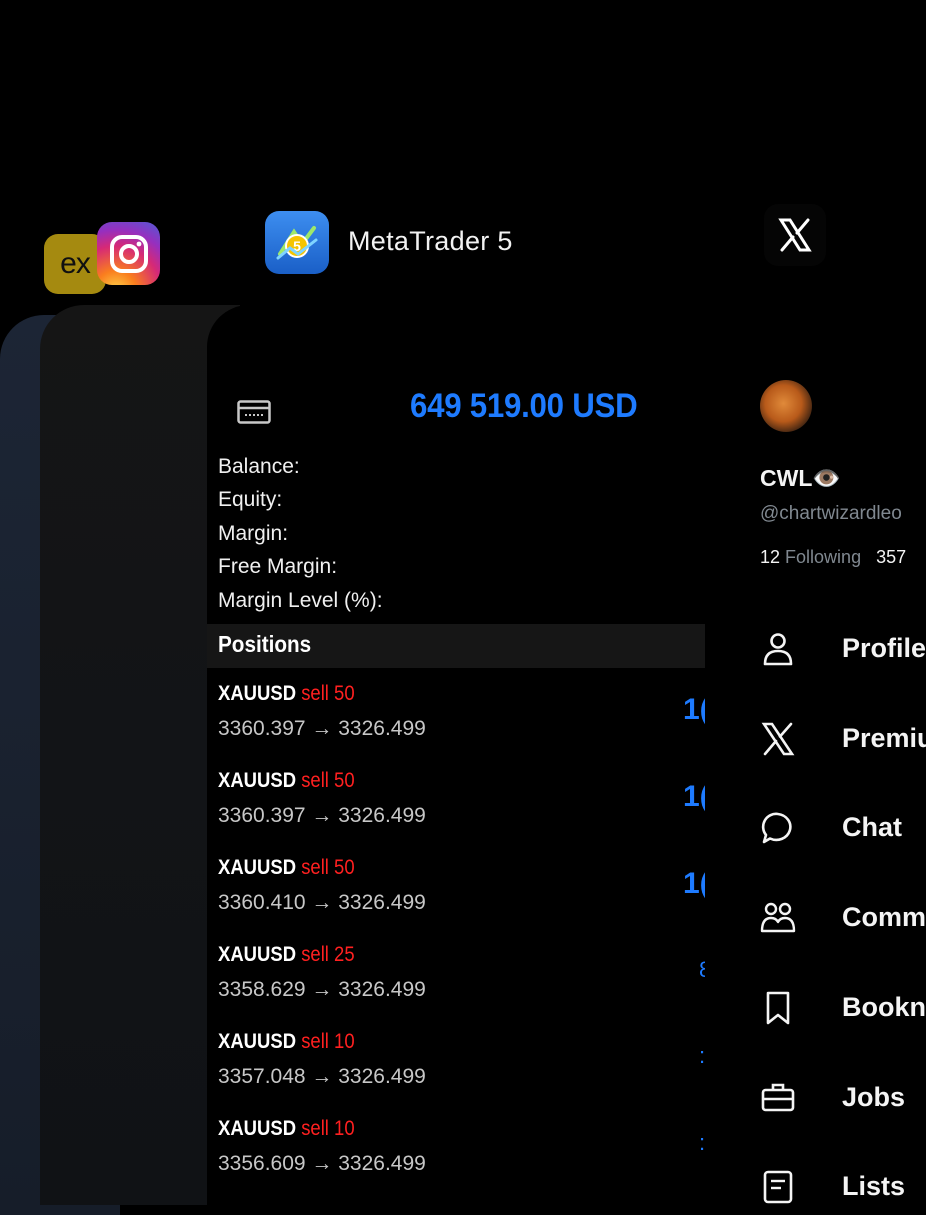 The image size is (926, 1215). What do you see at coordinates (430, 241) in the screenshot?
I see `metatrader5-app-title: MetaTrader 5` at bounding box center [430, 241].